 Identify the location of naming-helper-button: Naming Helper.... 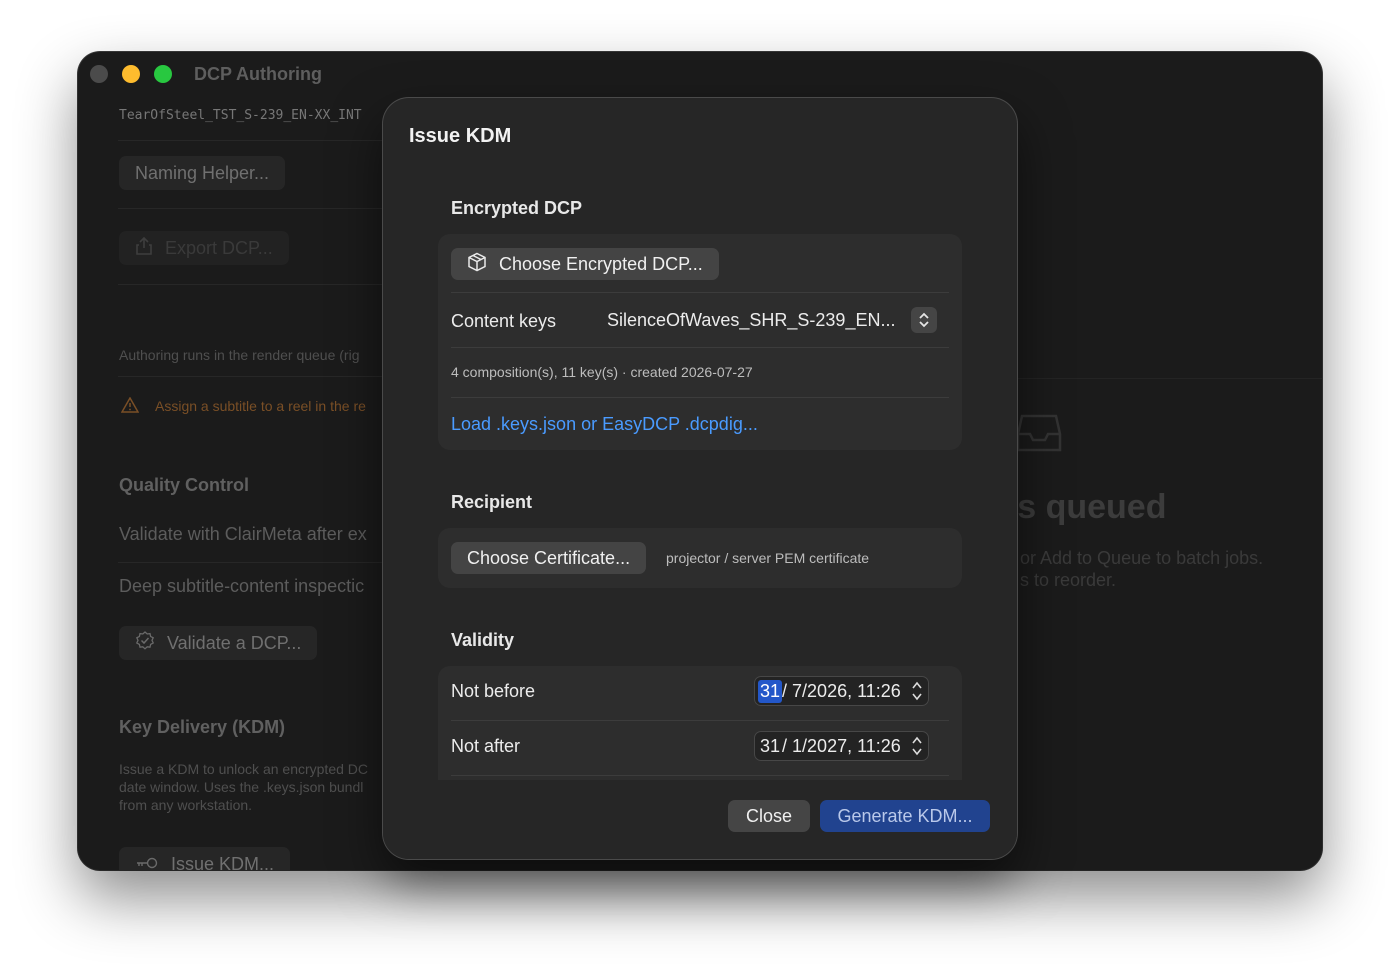
(202, 173).